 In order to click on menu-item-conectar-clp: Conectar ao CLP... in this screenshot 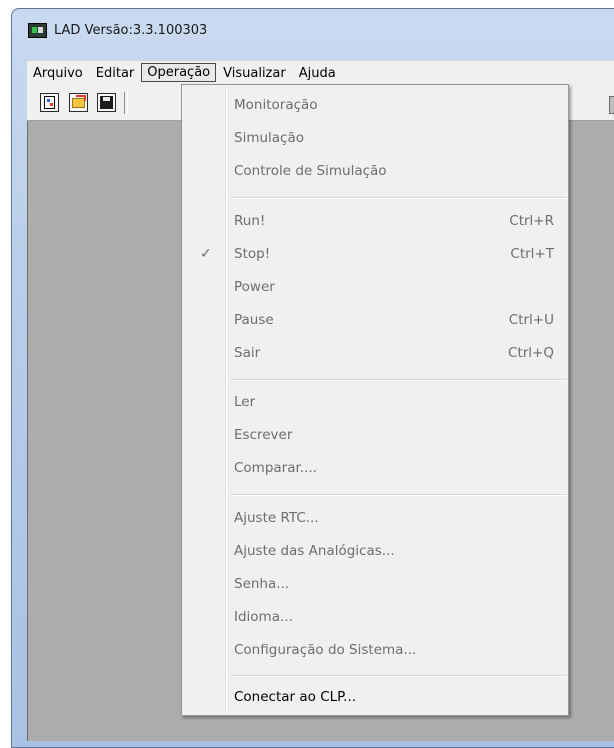, I will do `click(375, 697)`.